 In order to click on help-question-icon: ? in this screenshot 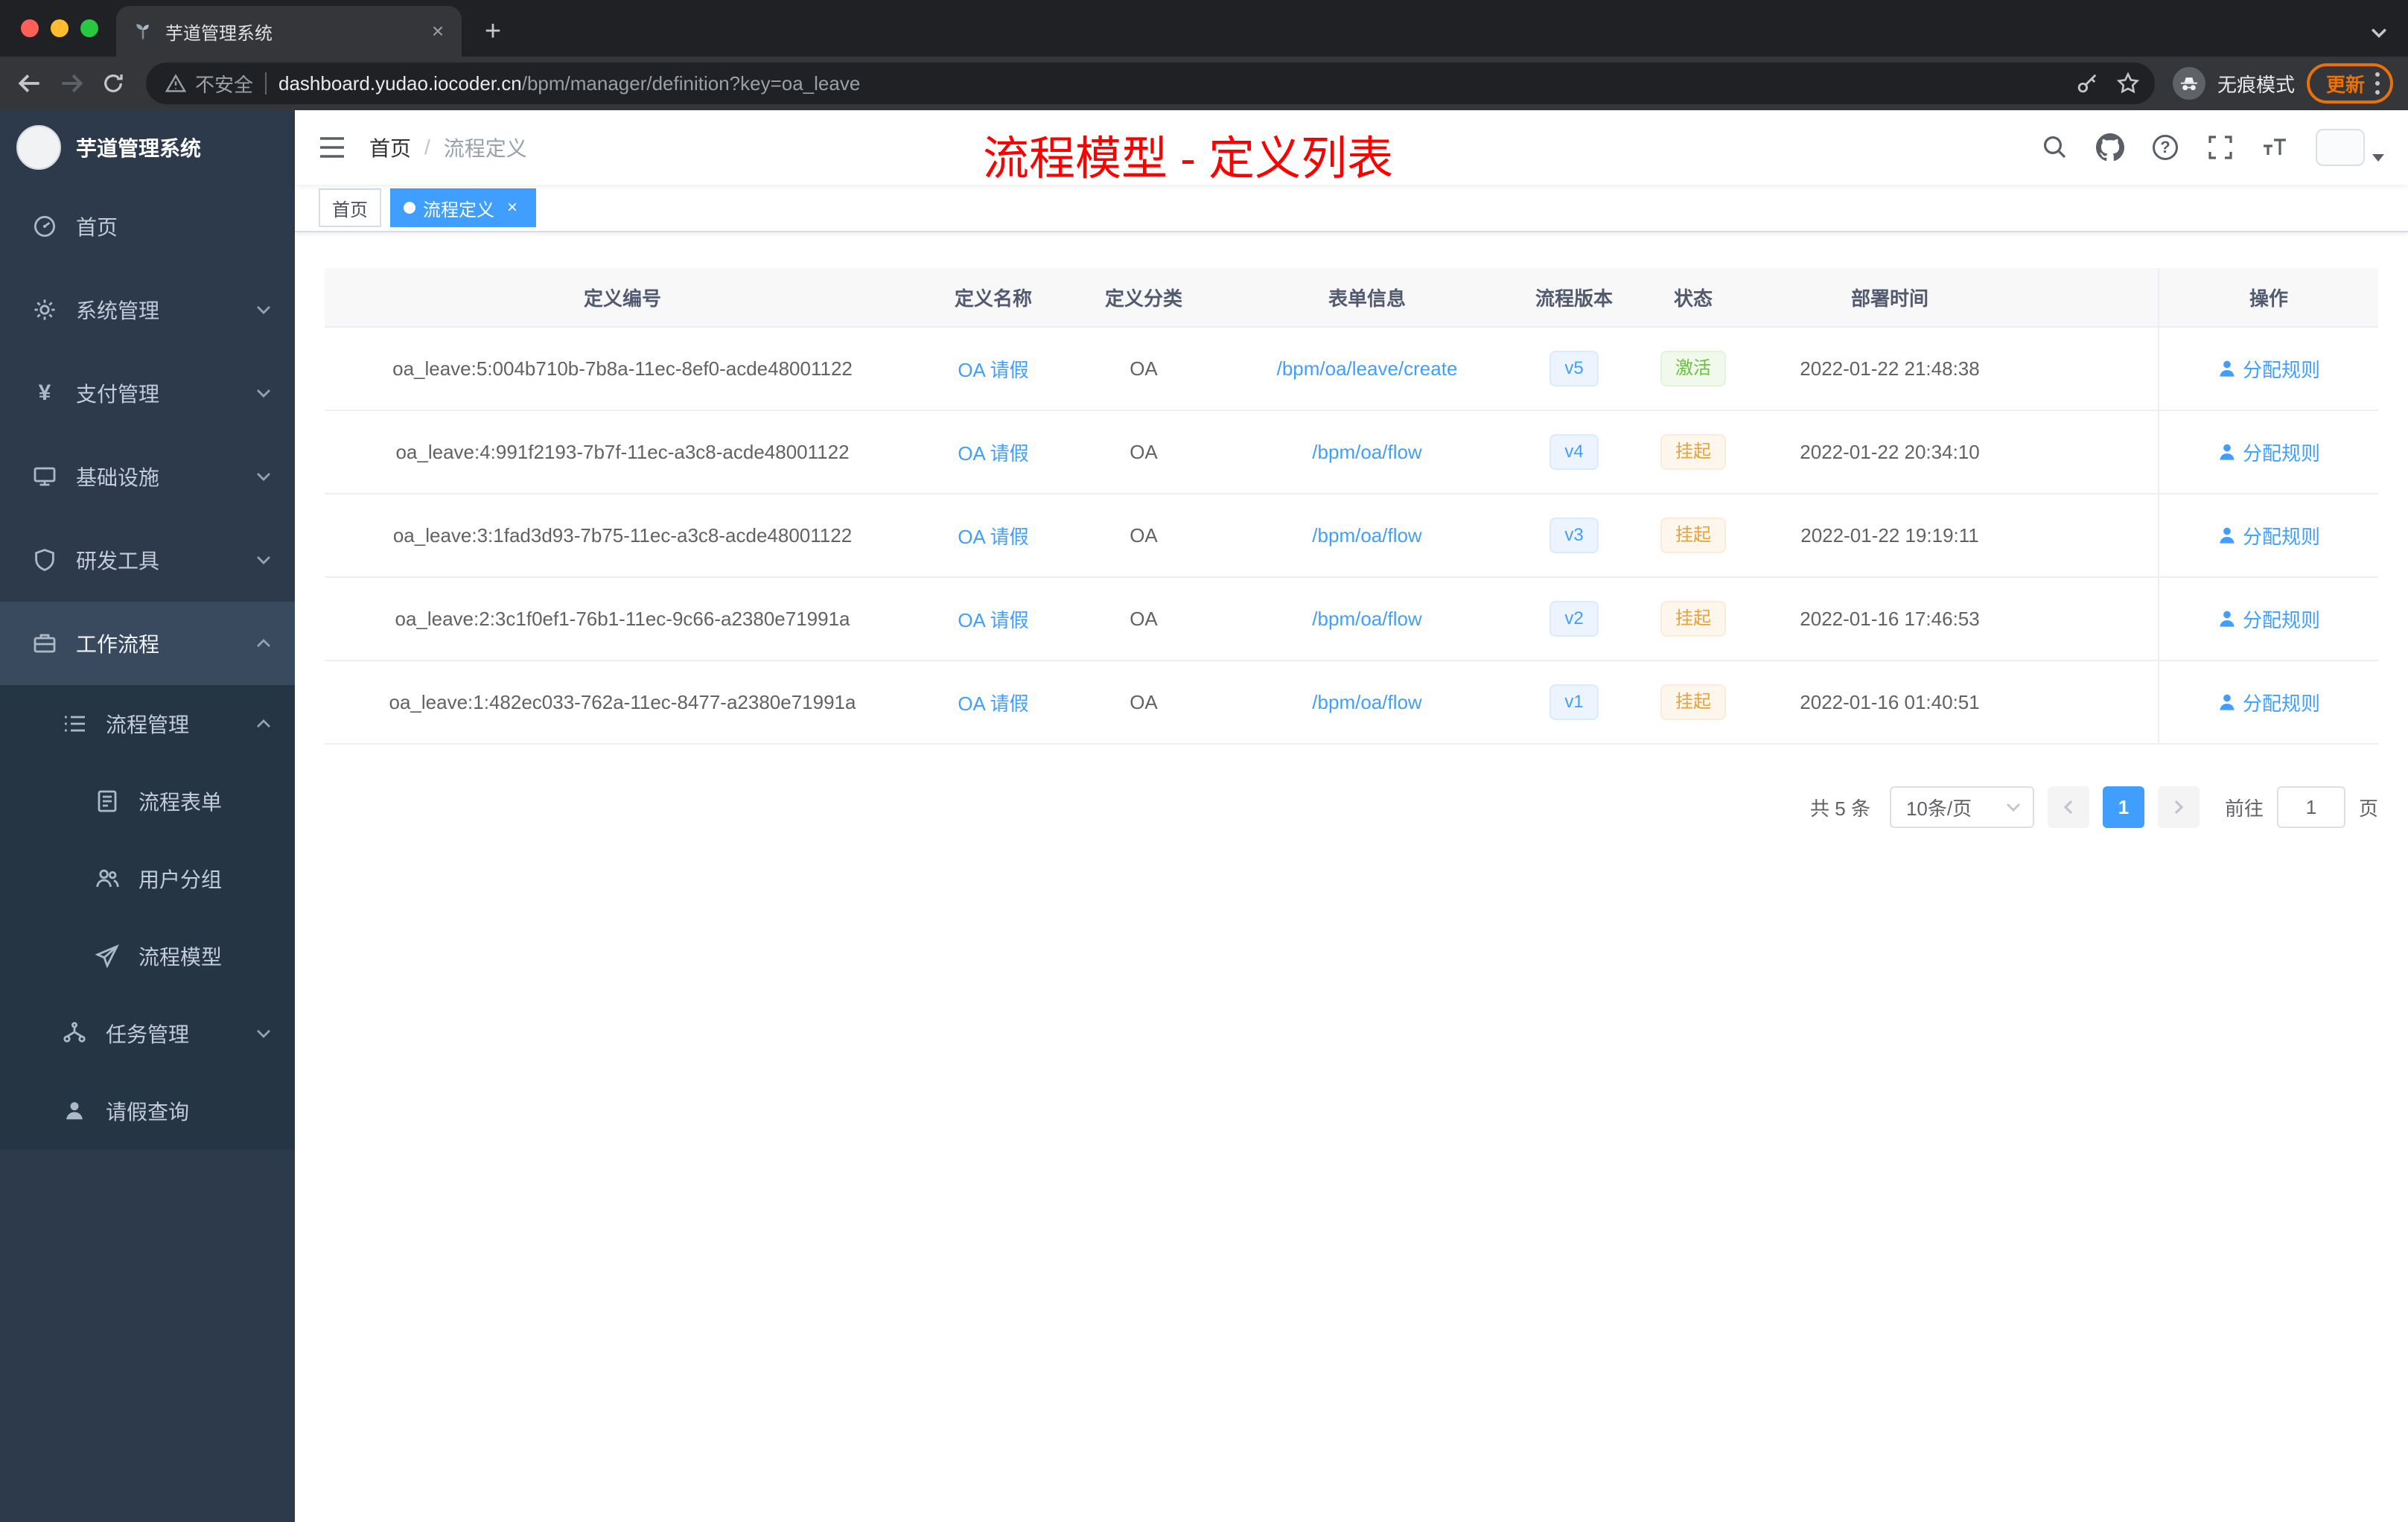, I will do `click(2165, 147)`.